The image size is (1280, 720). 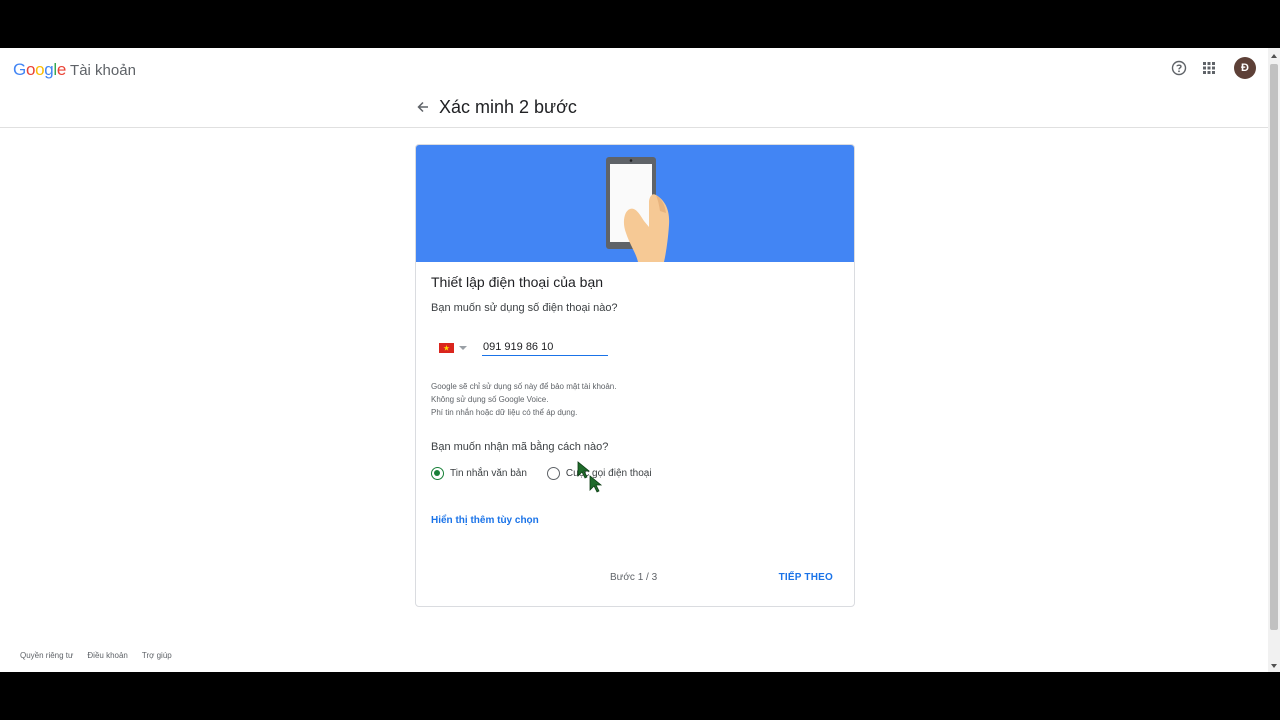 I want to click on card-footer: Bước 1 / 3 TIẾP THEO, so click(x=635, y=579).